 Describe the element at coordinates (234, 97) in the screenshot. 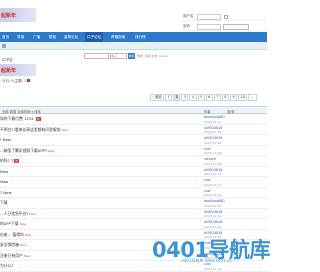

I see `pager-page: 9` at that location.